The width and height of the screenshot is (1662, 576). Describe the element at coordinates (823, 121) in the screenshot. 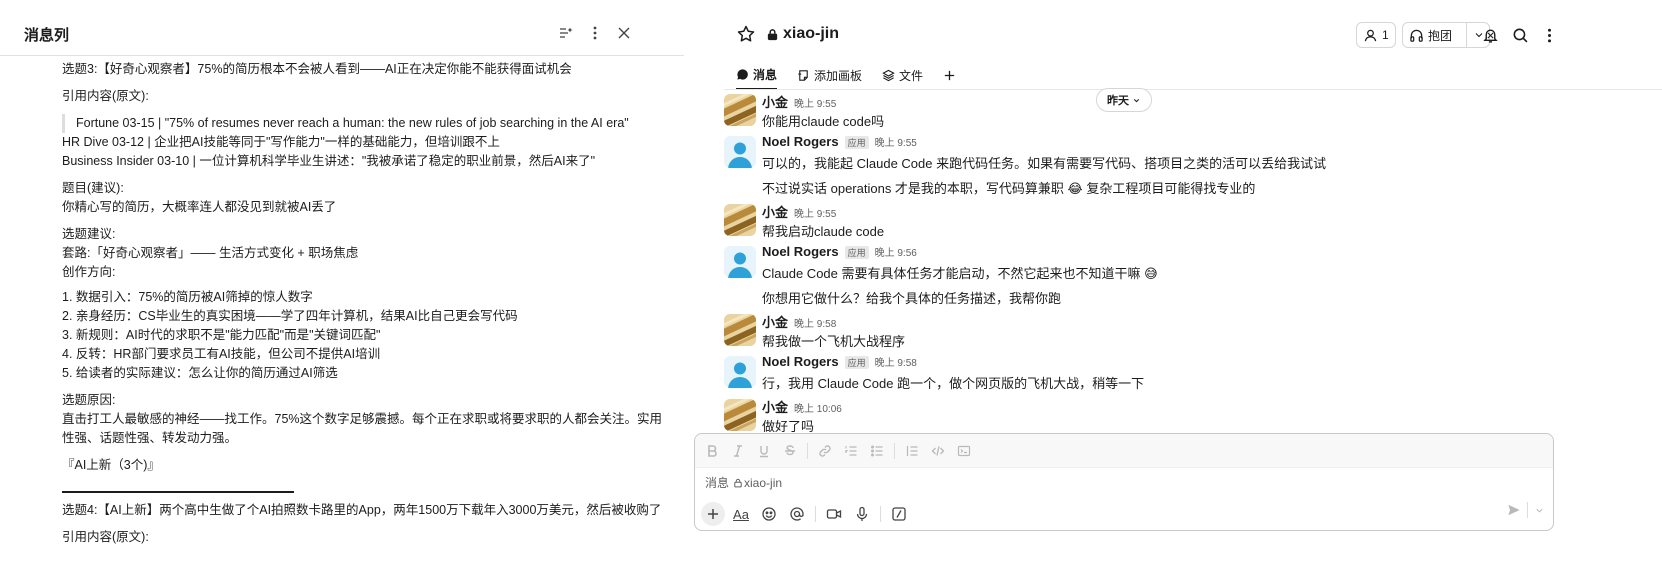

I see `message-text: 你能用claude code吗` at that location.